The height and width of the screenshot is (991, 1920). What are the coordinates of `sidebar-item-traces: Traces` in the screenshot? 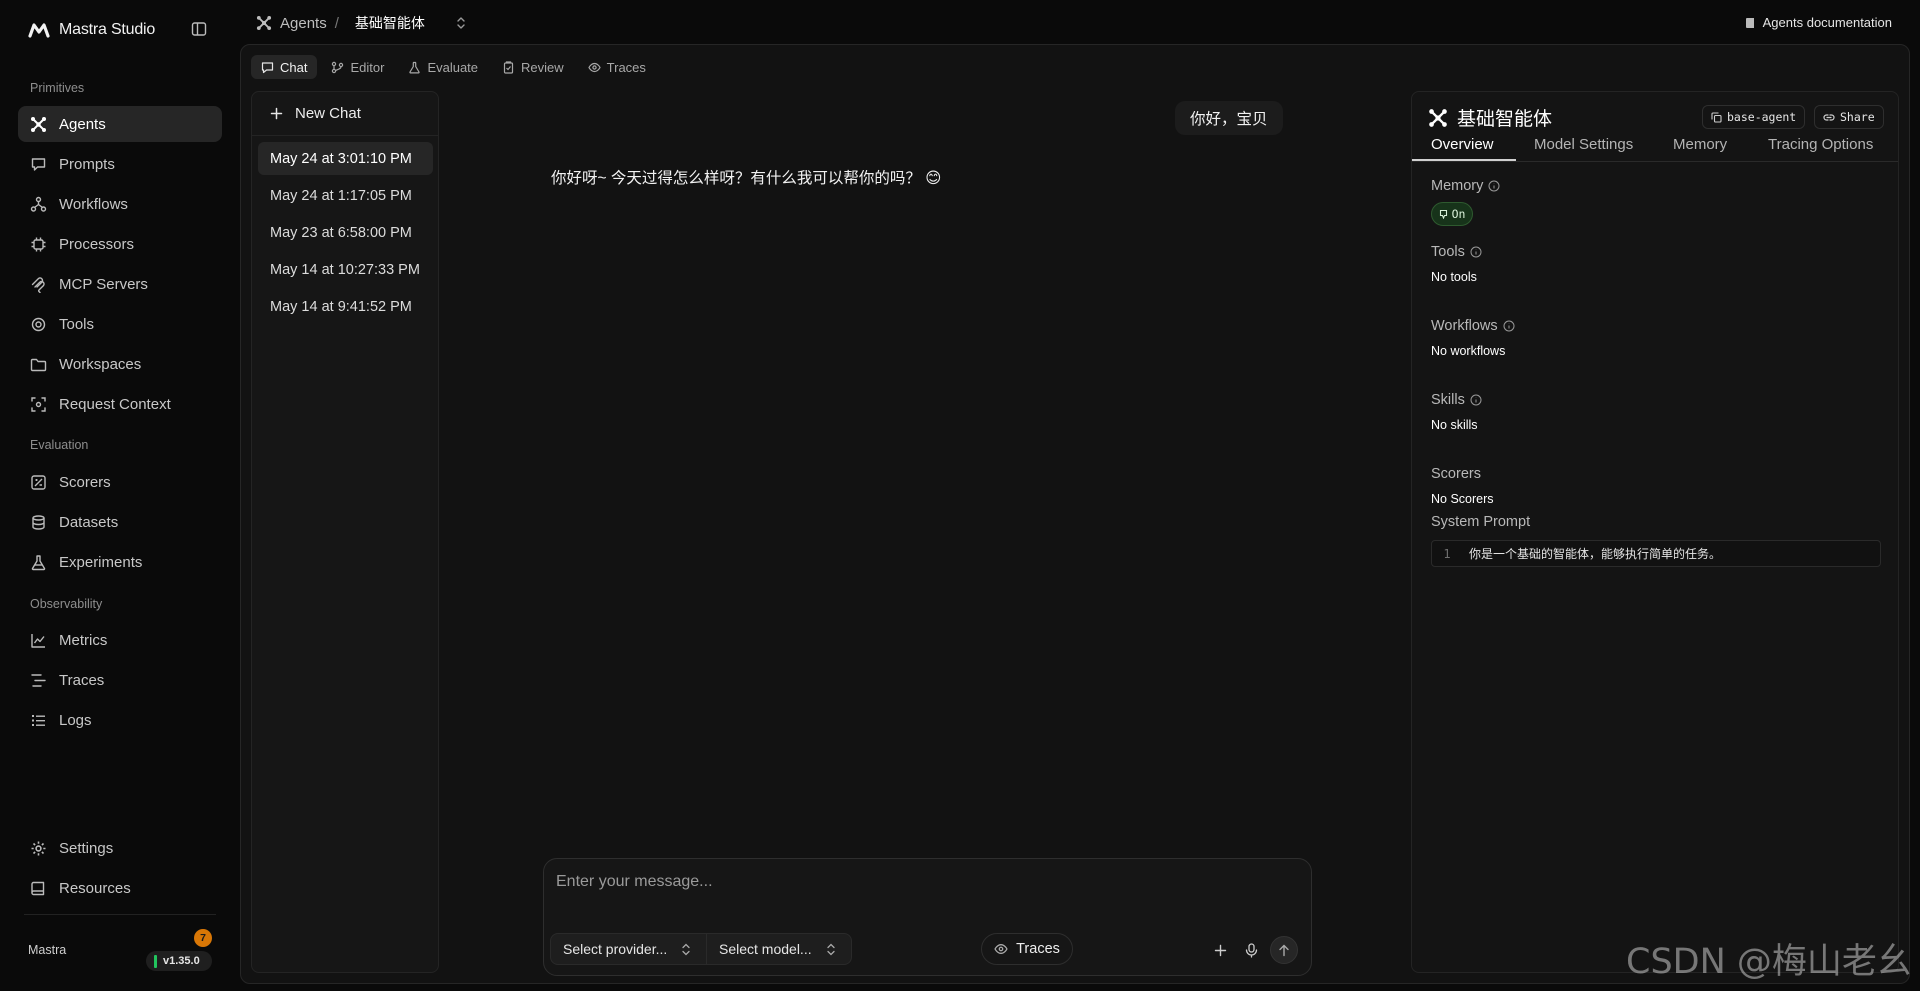 It's located at (120, 680).